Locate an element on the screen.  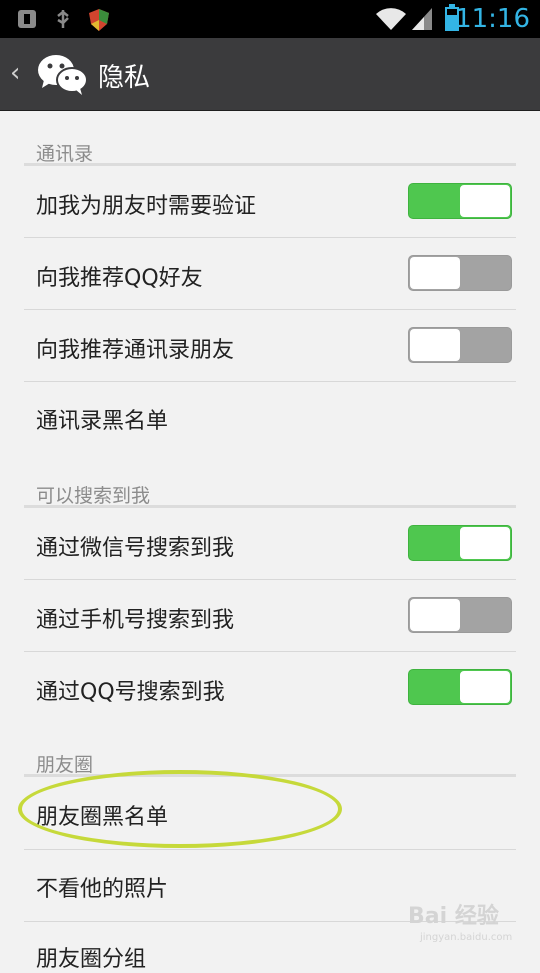
section-title-search: 可以搜索到我 is located at coordinates (93, 496).